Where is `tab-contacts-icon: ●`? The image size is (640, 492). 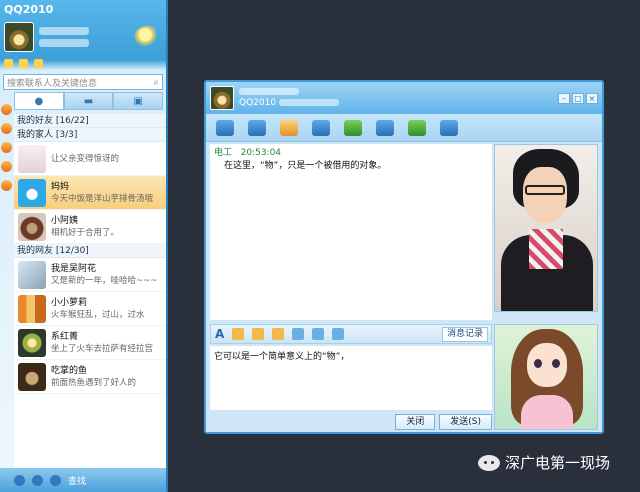 tab-contacts-icon: ● is located at coordinates (39, 101).